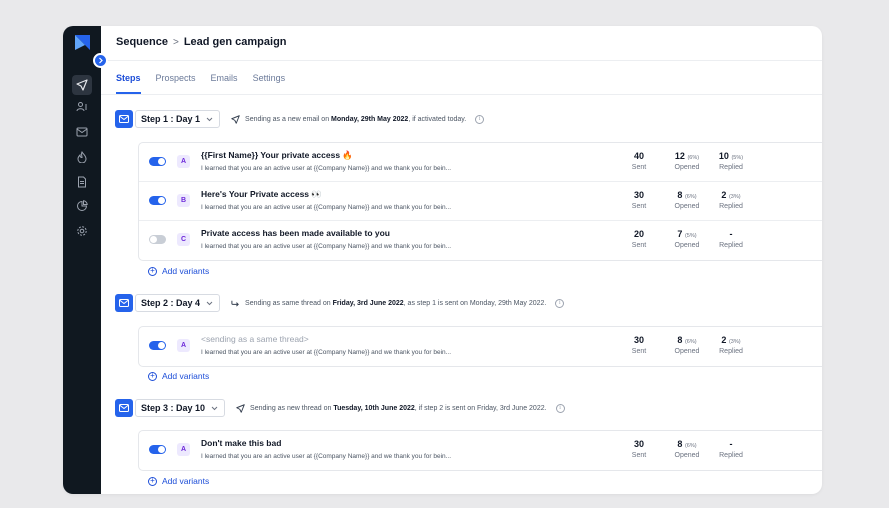 This screenshot has height=508, width=889. What do you see at coordinates (171, 303) in the screenshot?
I see `step-label: Step 2 : Day 4` at bounding box center [171, 303].